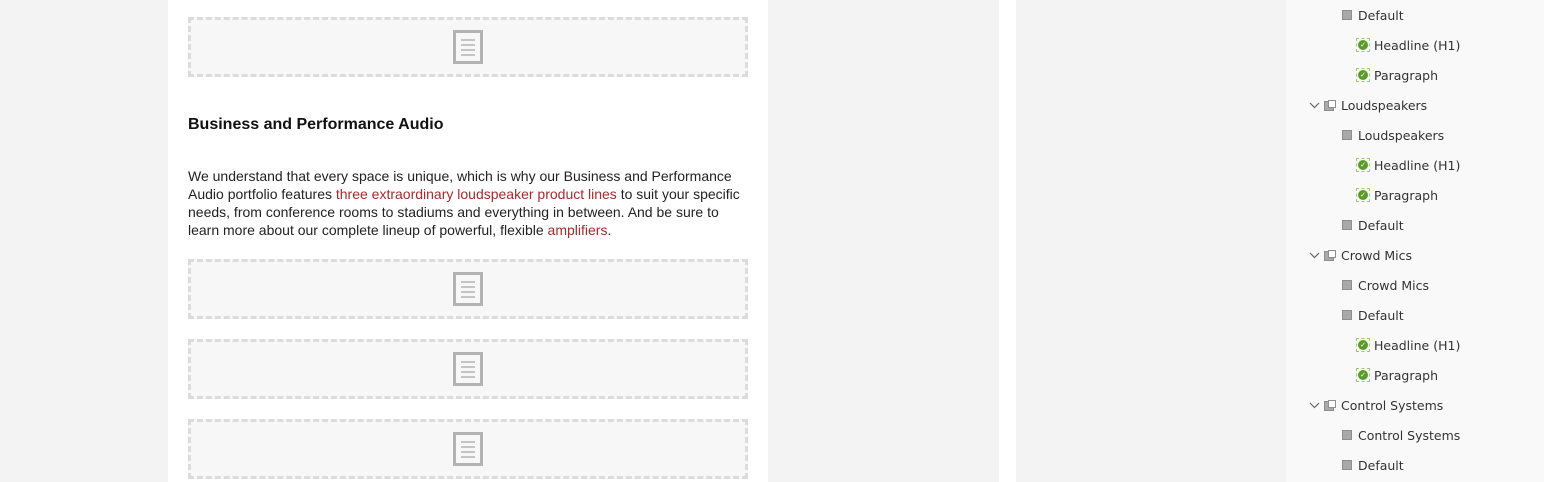 The image size is (1544, 482). Describe the element at coordinates (1007, 241) in the screenshot. I see `panel-divider` at that location.